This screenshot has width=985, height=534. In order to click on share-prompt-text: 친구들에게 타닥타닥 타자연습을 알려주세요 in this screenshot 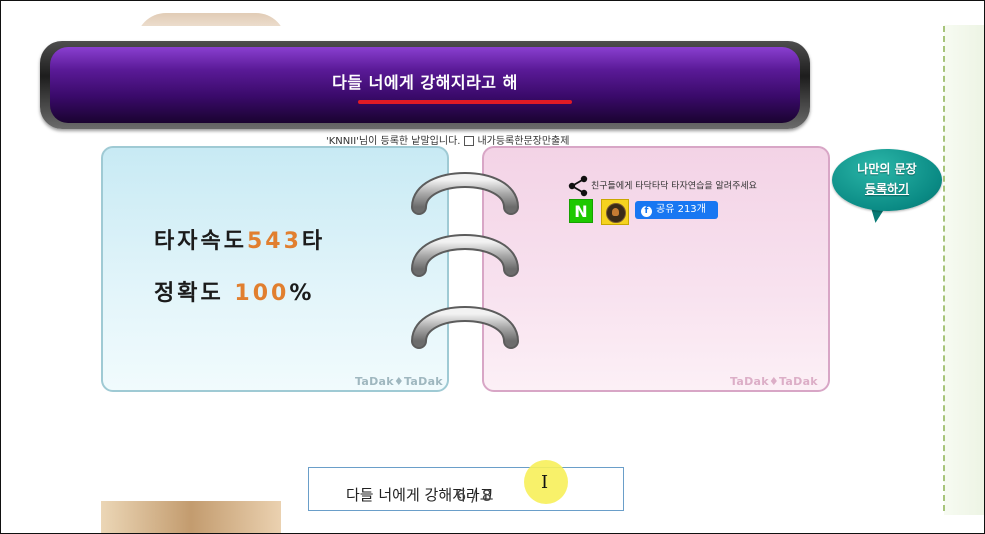, I will do `click(674, 186)`.